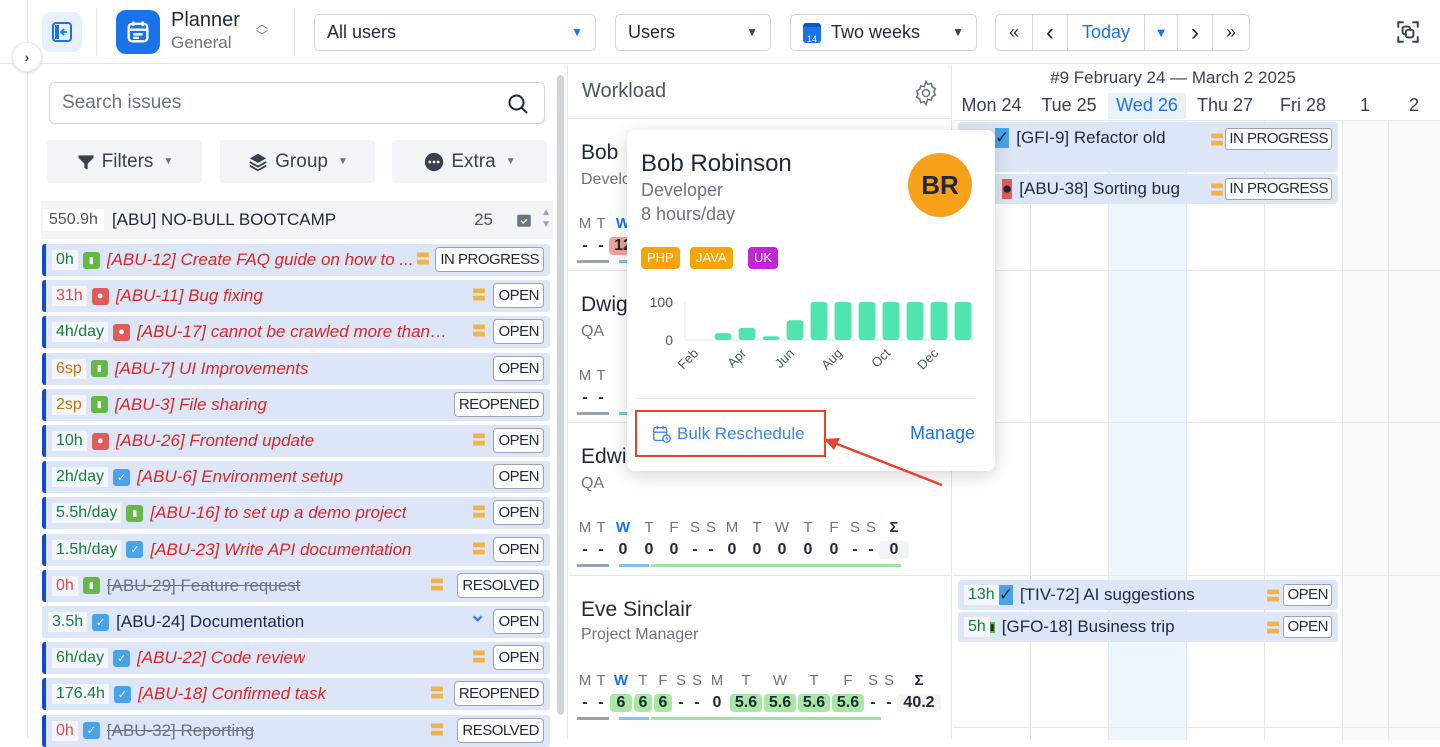 The width and height of the screenshot is (1440, 747). Describe the element at coordinates (1069, 106) in the screenshot. I see `day-header: Tue 25` at that location.